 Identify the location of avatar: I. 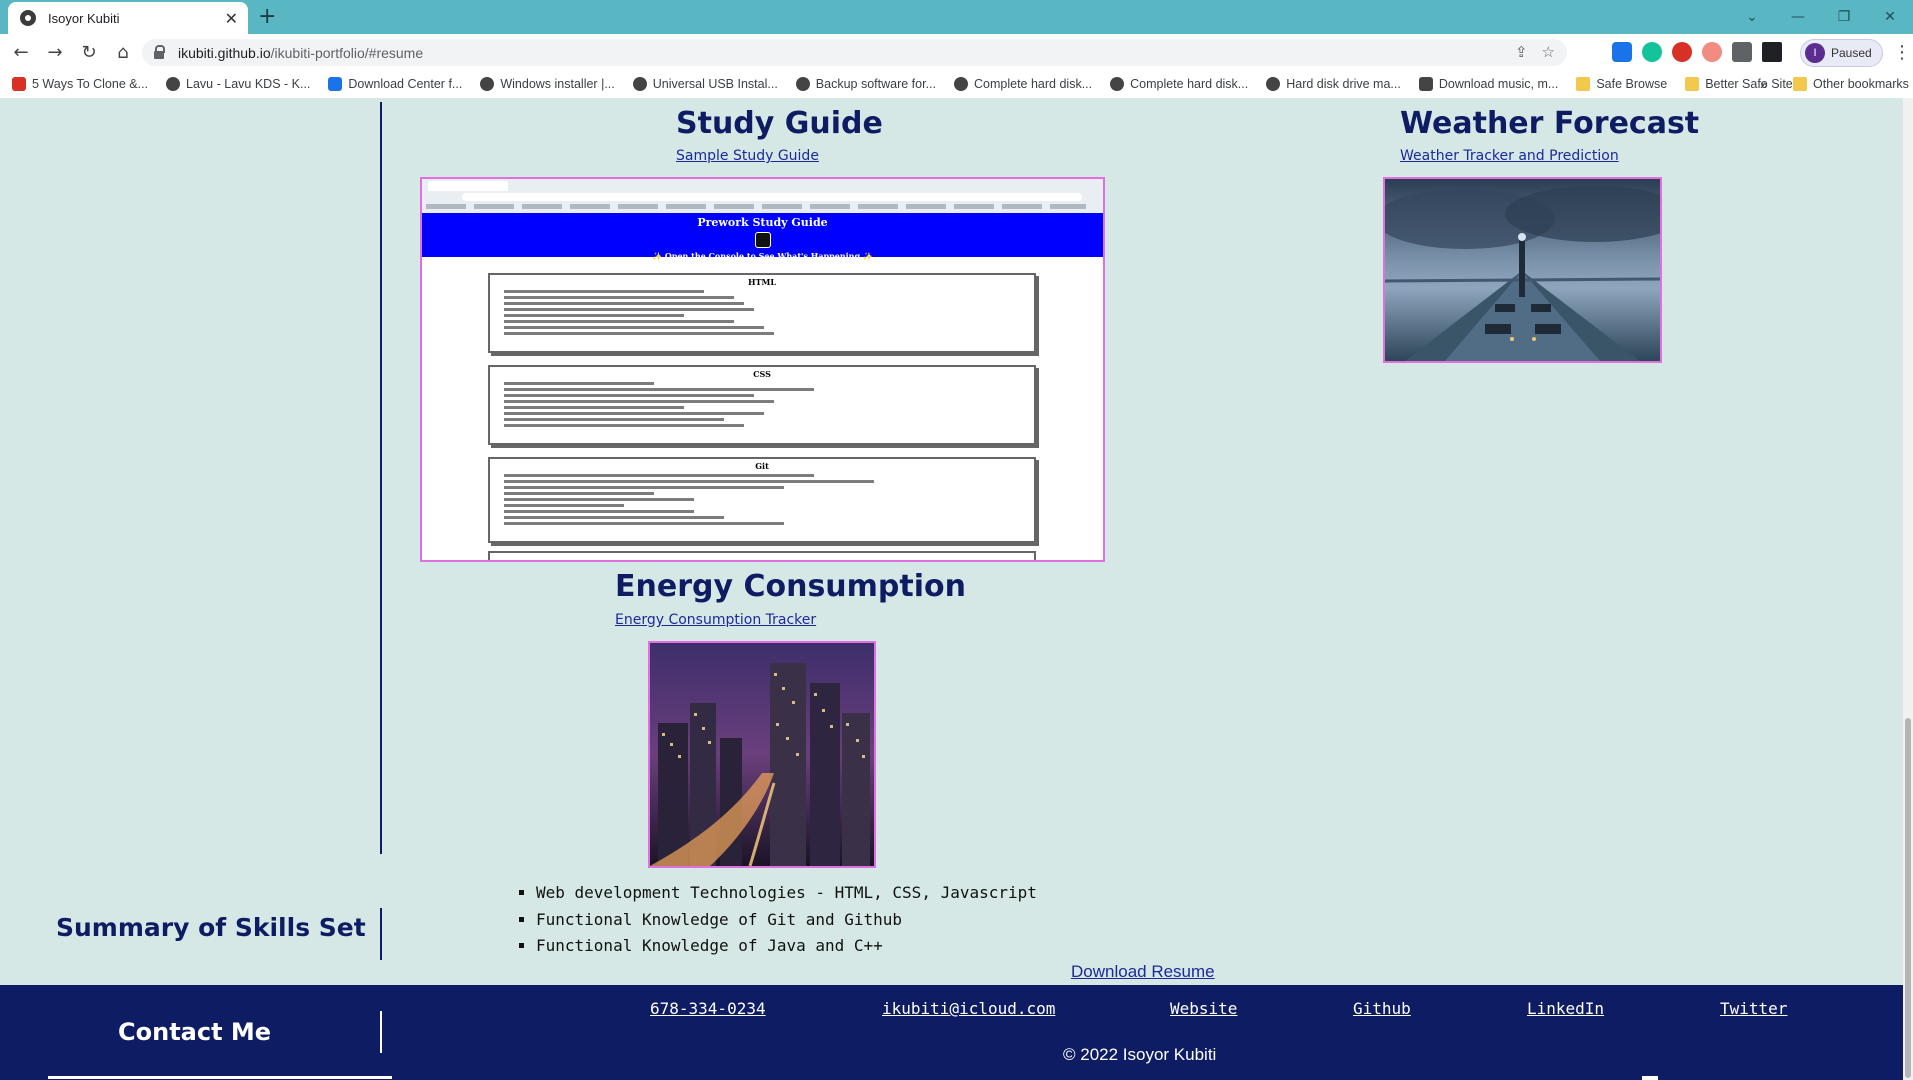
(1815, 53).